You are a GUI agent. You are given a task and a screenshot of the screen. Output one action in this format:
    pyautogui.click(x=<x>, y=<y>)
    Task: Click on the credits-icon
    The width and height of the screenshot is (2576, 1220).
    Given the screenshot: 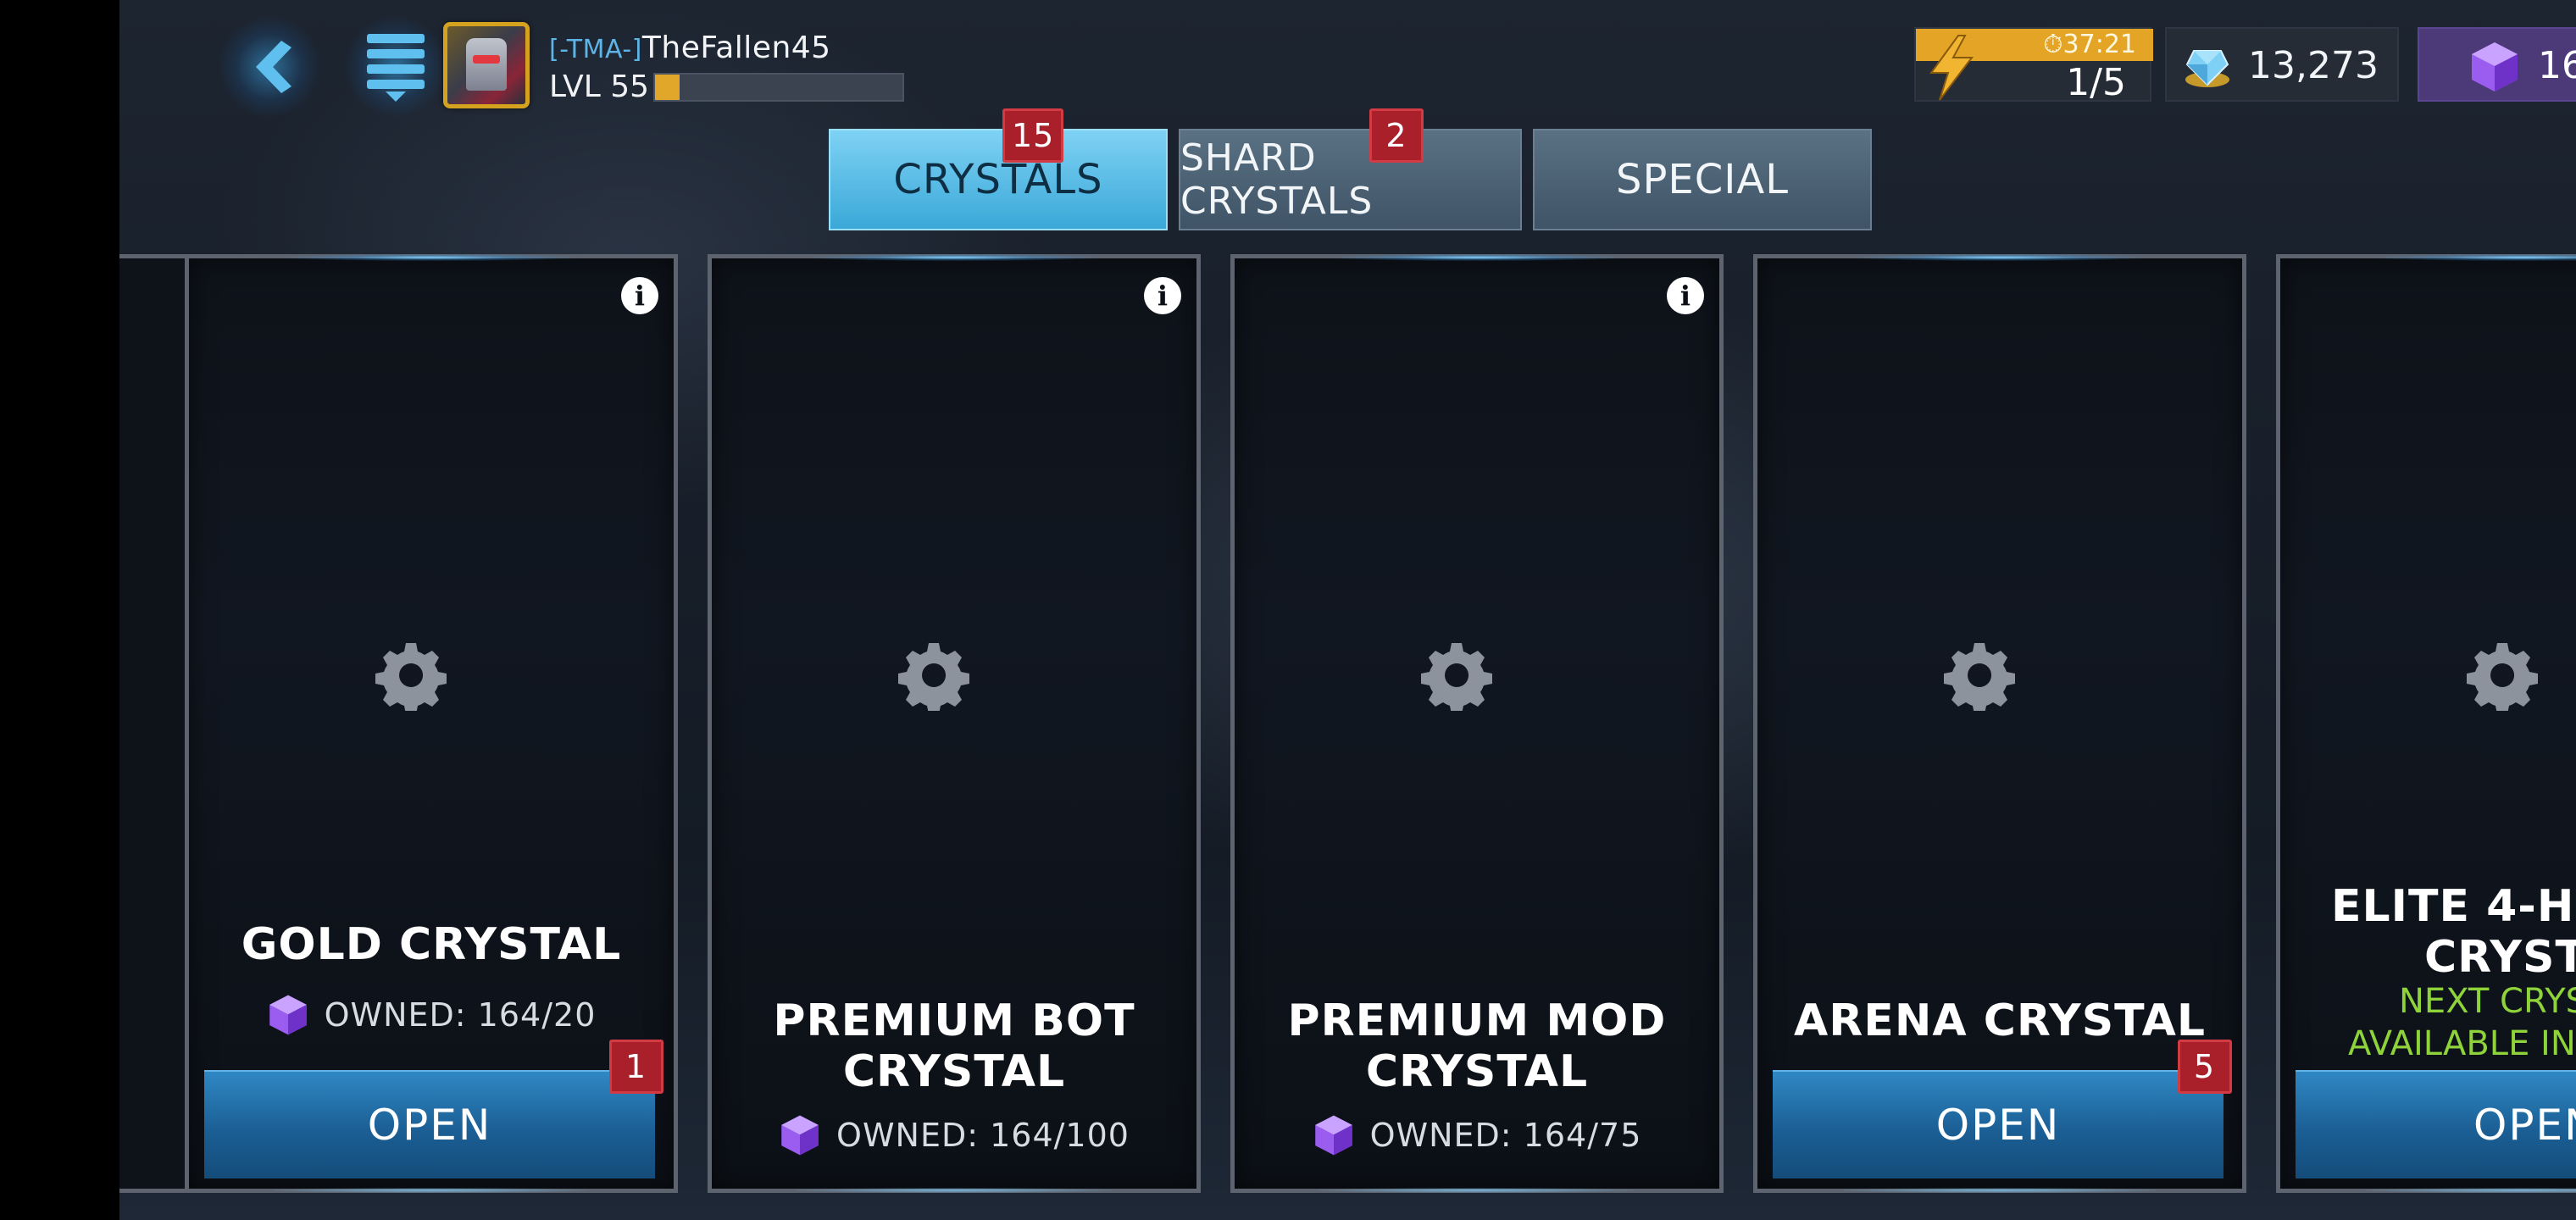 What is the action you would take?
    pyautogui.click(x=2207, y=68)
    